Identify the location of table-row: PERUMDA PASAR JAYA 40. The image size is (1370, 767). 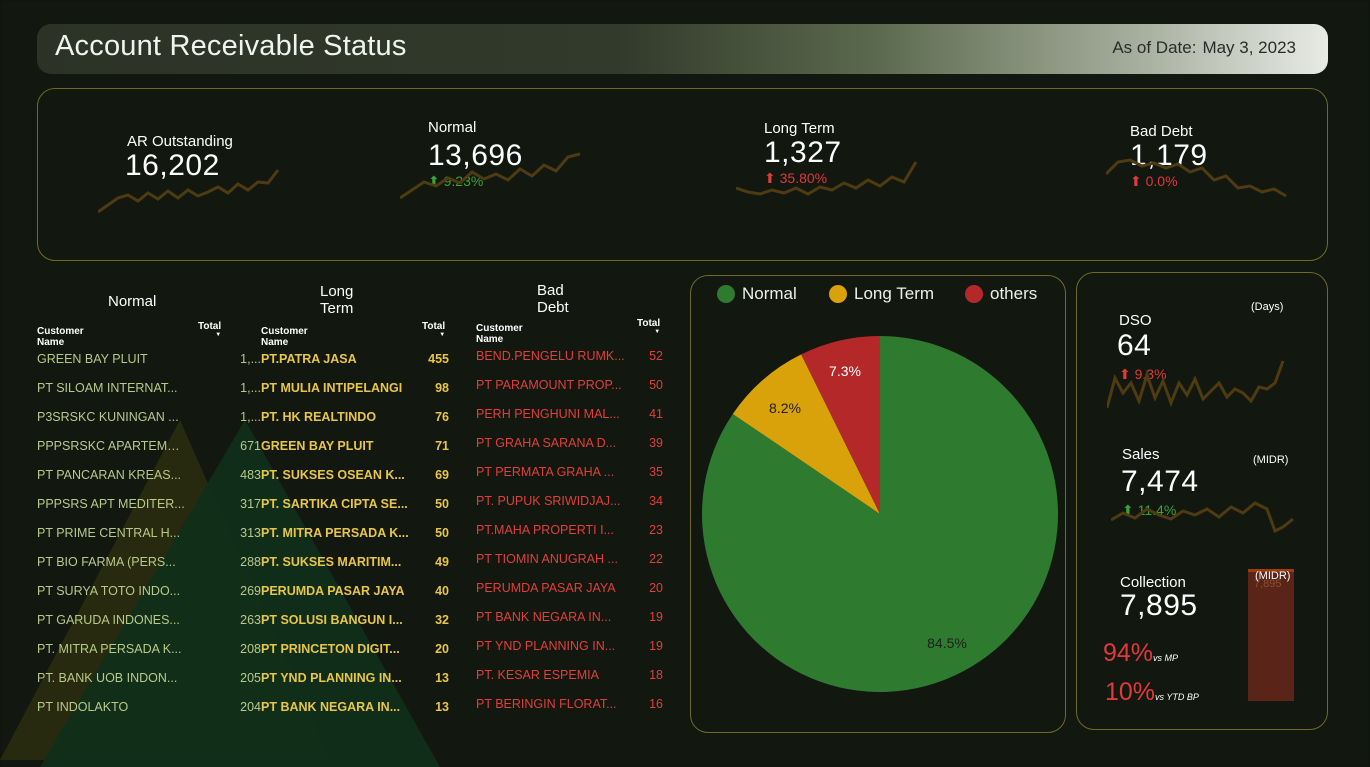
(355, 594).